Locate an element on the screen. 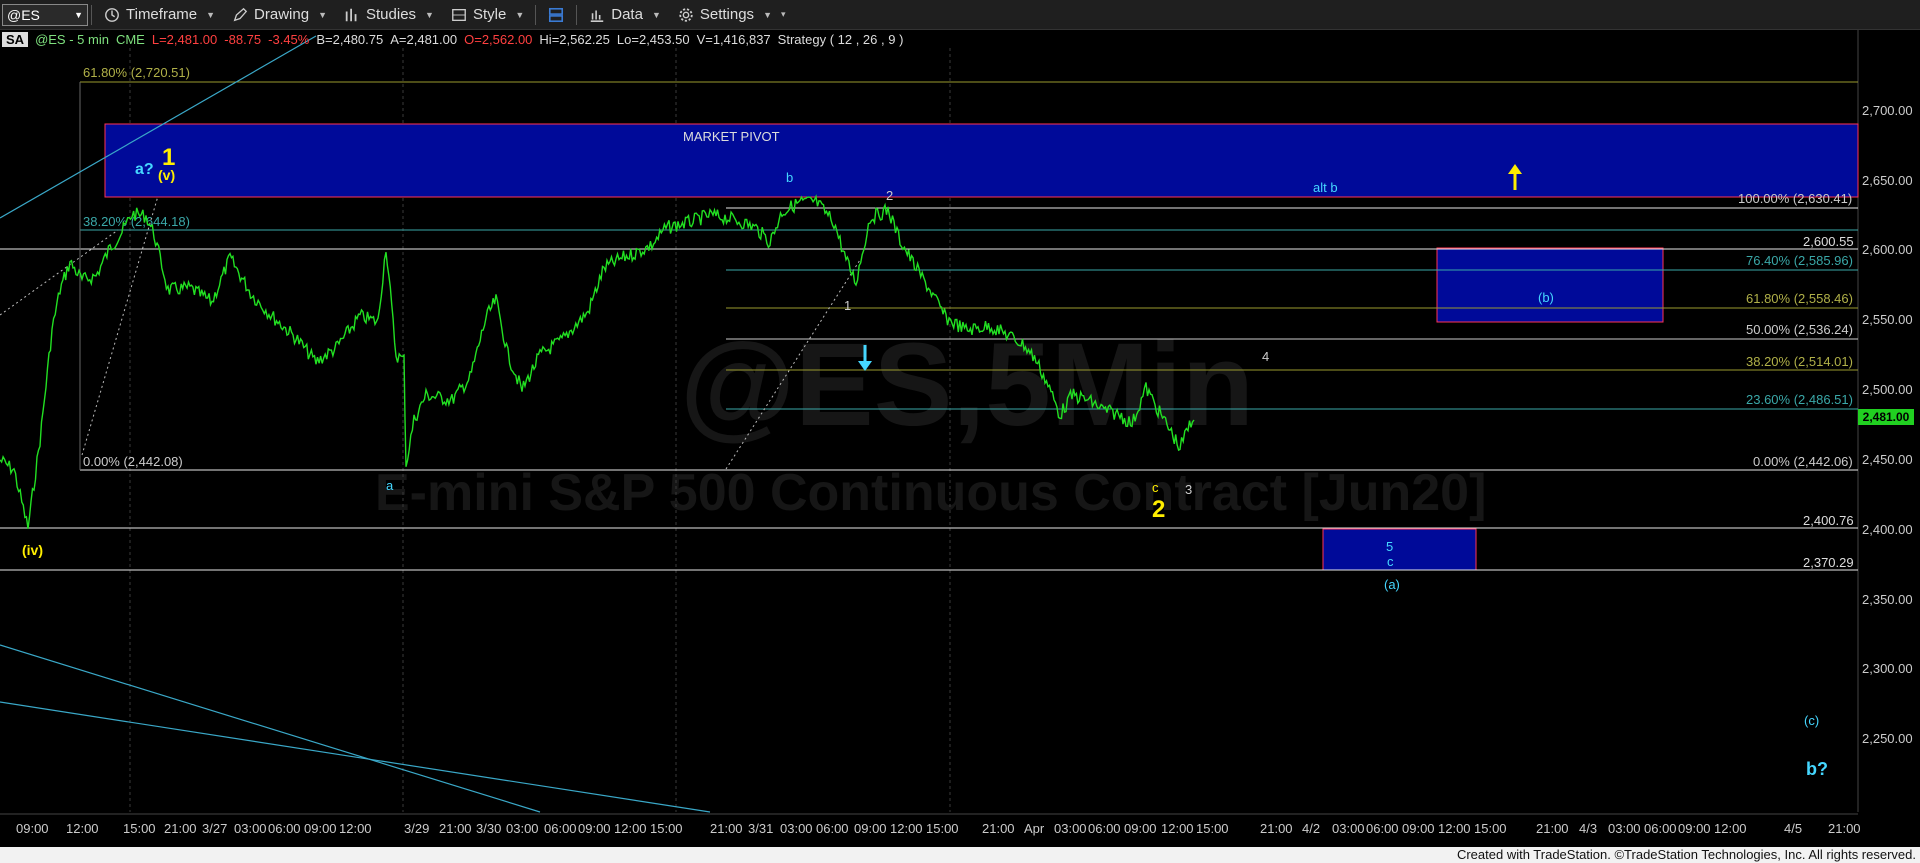  wave-label-iv: (iv) is located at coordinates (32, 550).